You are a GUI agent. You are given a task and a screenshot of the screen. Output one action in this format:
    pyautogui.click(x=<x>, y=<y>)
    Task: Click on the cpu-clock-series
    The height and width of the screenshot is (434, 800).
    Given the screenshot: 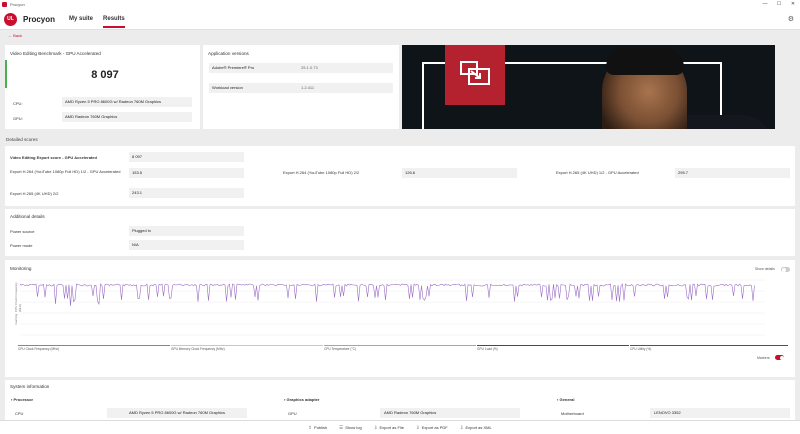 What is the action you would take?
    pyautogui.click(x=387, y=295)
    